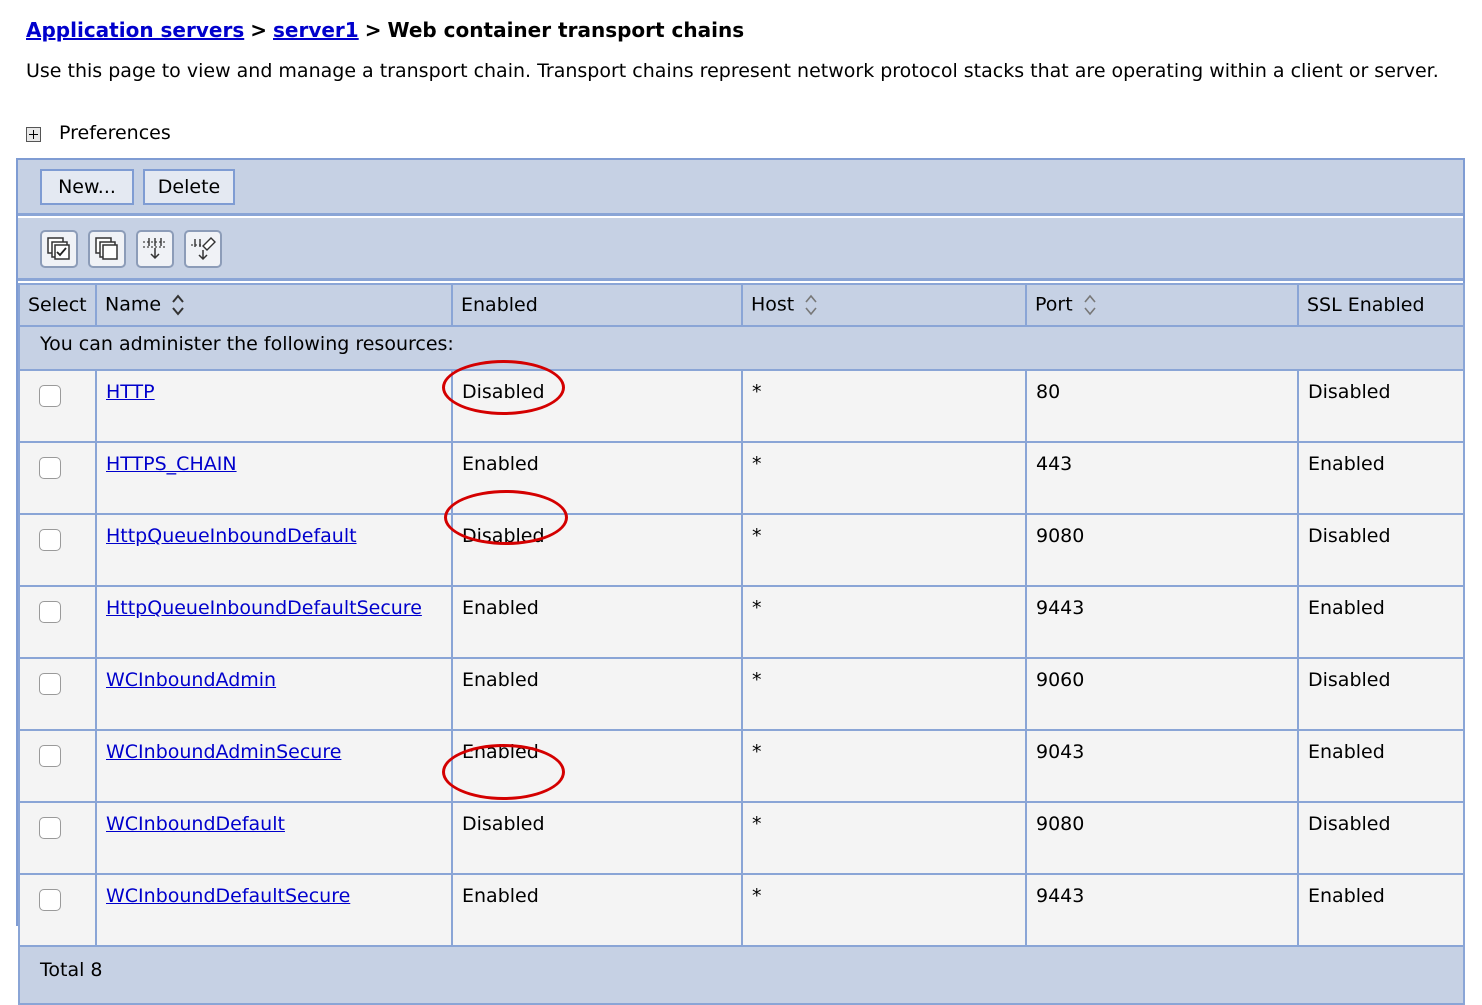 This screenshot has width=1482, height=1005. Describe the element at coordinates (884, 305) in the screenshot. I see `column-header-host: Host` at that location.